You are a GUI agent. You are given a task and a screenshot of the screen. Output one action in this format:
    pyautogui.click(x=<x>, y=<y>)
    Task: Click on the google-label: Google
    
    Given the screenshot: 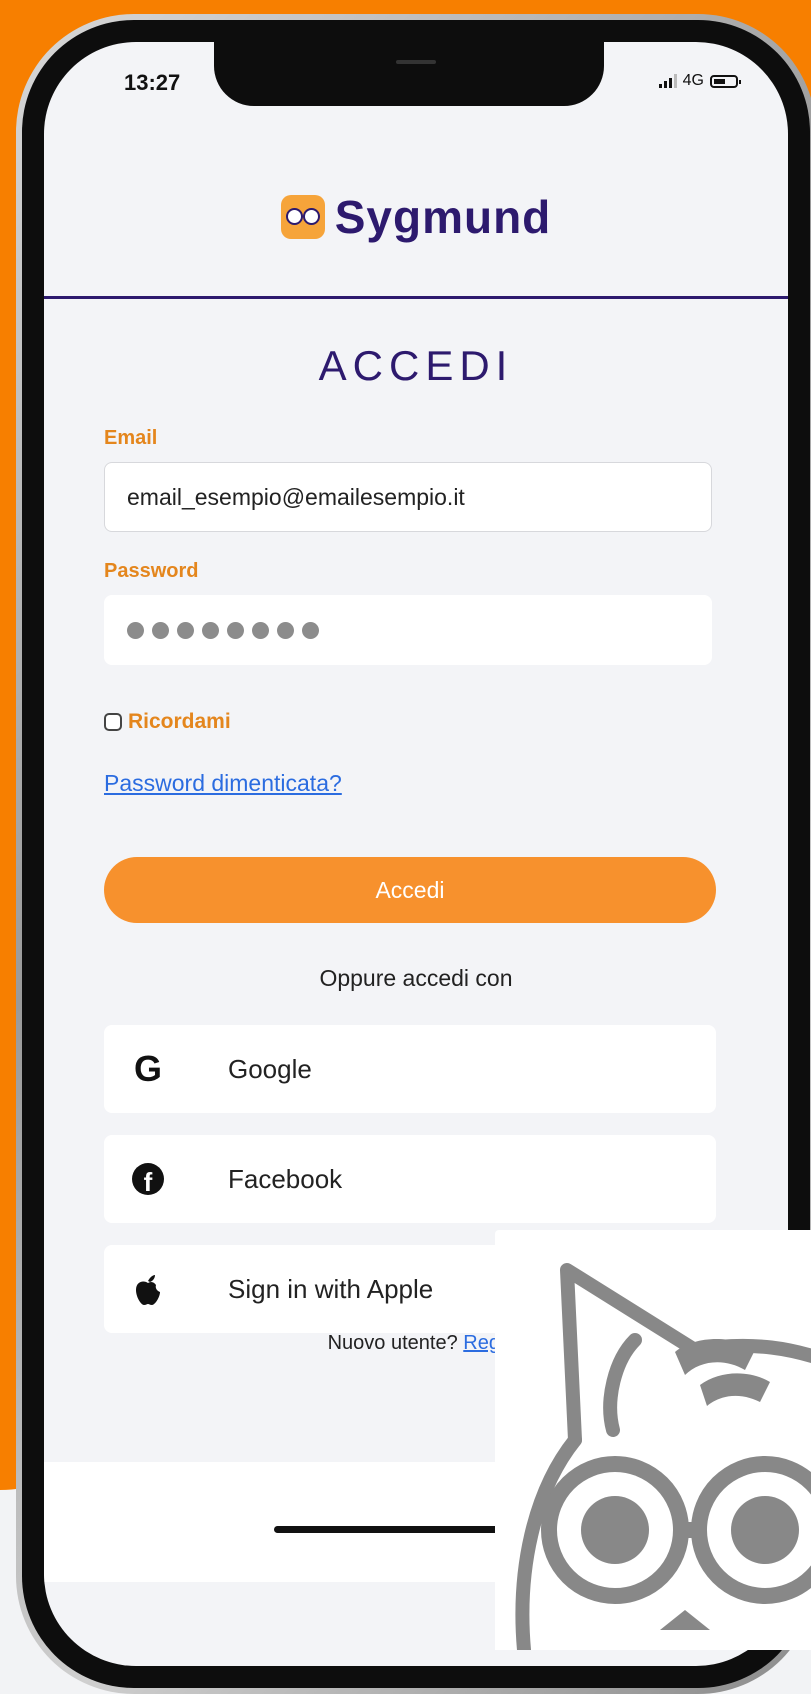 What is the action you would take?
    pyautogui.click(x=270, y=1068)
    